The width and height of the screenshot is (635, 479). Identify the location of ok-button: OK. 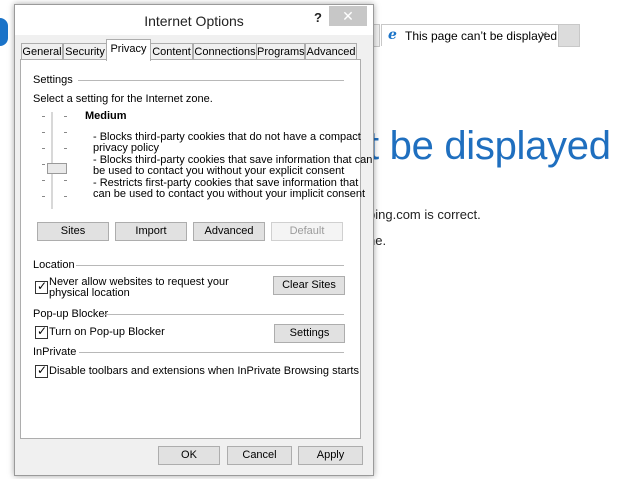
(189, 455).